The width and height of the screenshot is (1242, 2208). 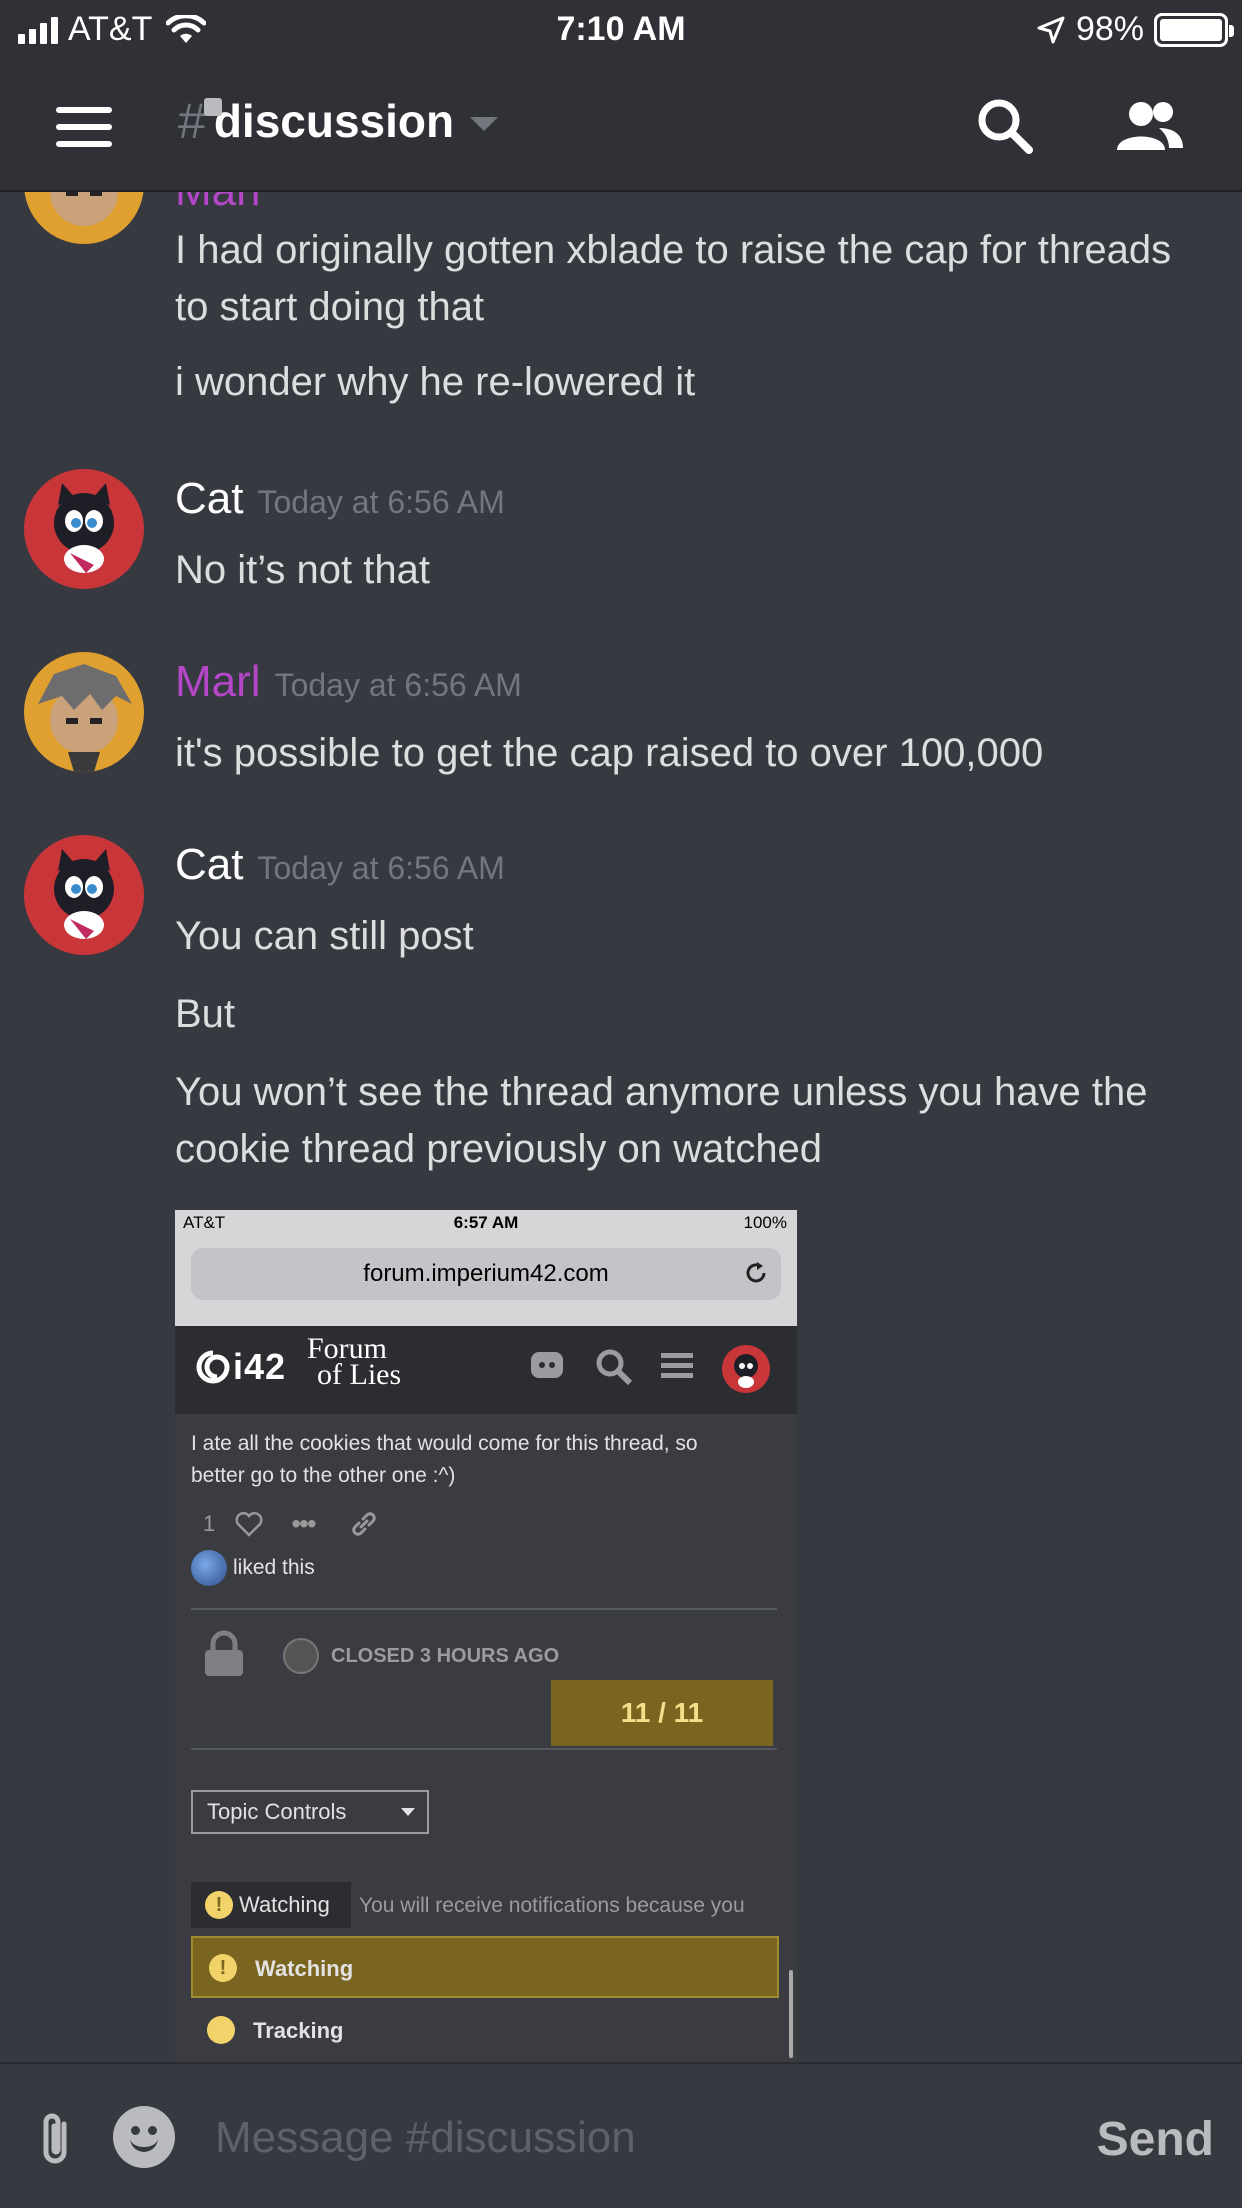 What do you see at coordinates (302, 570) in the screenshot?
I see `message-text: No it’s not that` at bounding box center [302, 570].